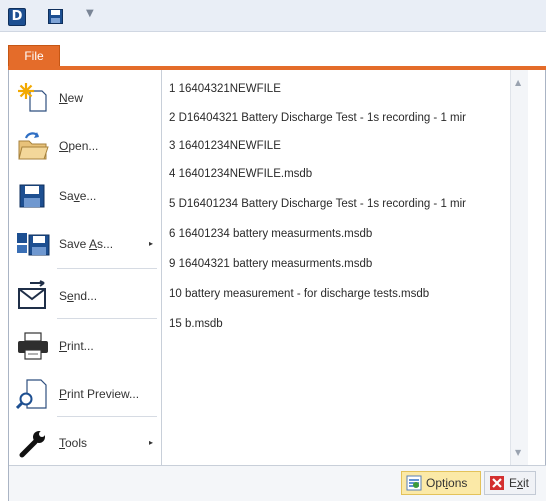 Image resolution: width=546 pixels, height=501 pixels. What do you see at coordinates (90, 13) in the screenshot?
I see `customize-toolbar-dropdown-icon: ▼` at bounding box center [90, 13].